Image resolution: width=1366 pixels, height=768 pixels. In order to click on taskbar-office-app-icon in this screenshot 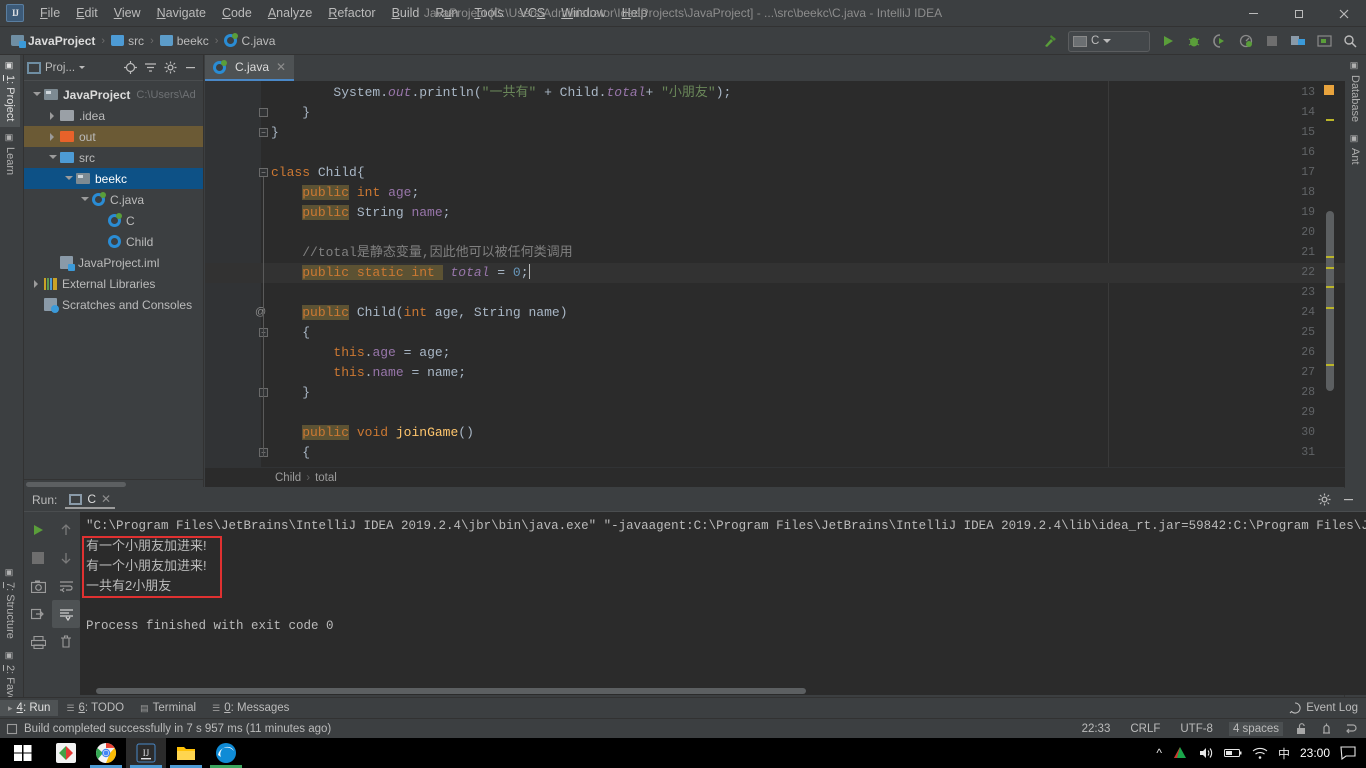, I will do `click(66, 753)`.